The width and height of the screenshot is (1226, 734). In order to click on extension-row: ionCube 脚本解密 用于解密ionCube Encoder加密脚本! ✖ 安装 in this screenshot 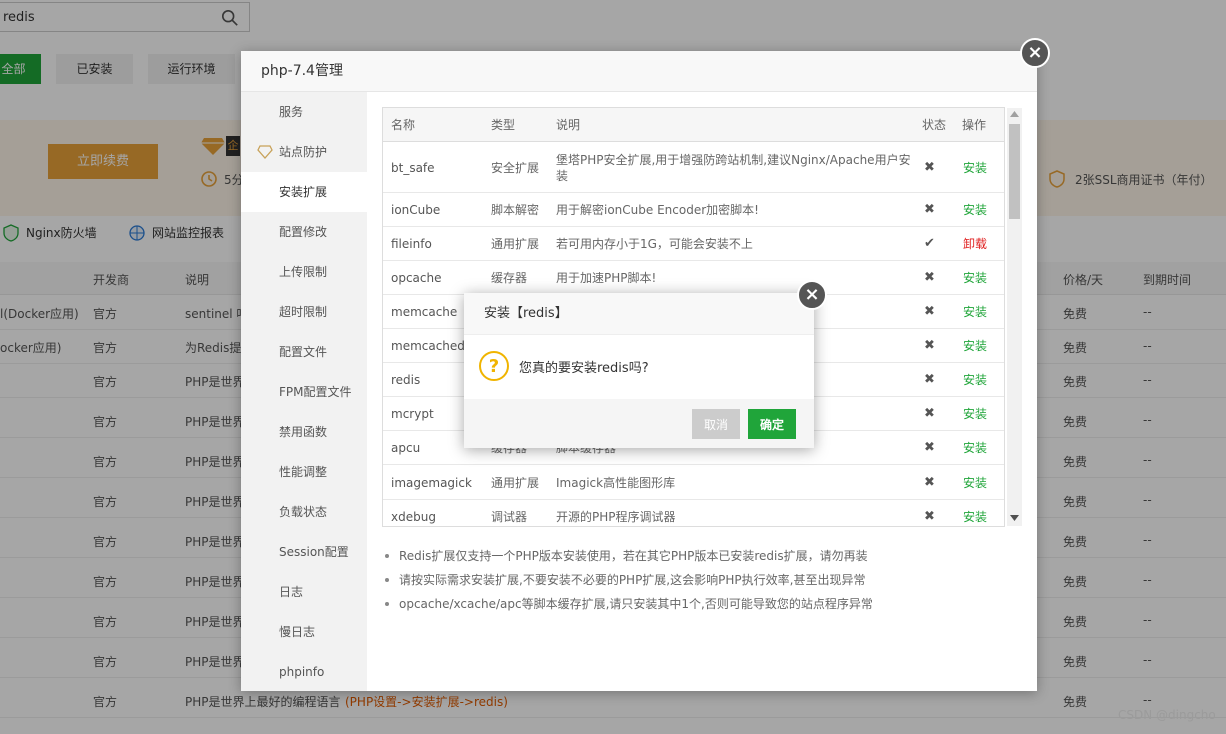, I will do `click(693, 210)`.